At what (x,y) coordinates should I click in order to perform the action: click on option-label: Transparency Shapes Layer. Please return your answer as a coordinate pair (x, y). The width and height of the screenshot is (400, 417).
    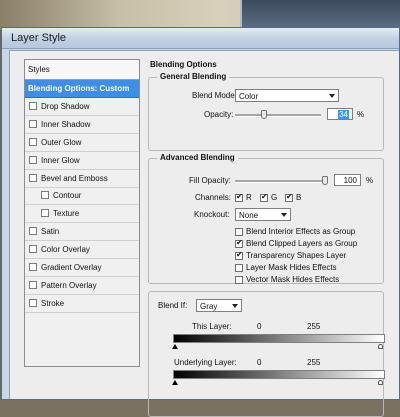
    Looking at the image, I should click on (296, 255).